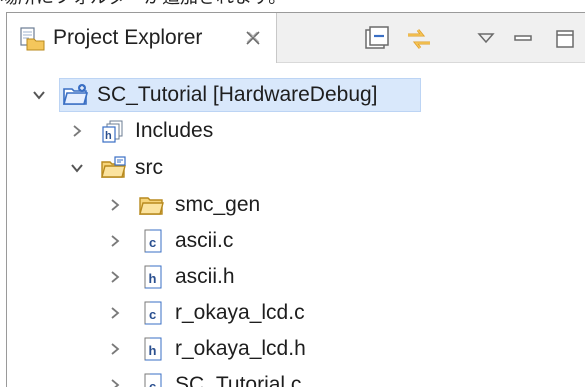  Describe the element at coordinates (419, 39) in the screenshot. I see `link-with-editor-icon` at that location.